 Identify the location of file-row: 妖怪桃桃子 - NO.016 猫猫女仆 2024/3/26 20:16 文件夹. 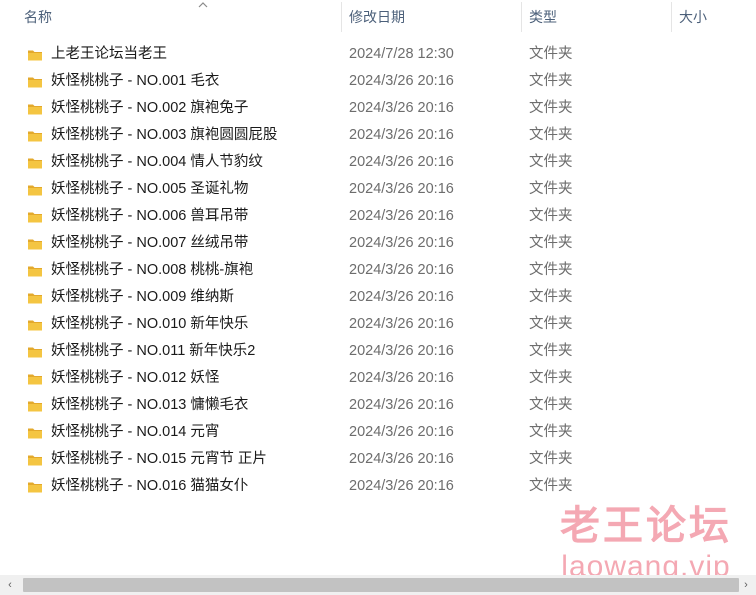
(378, 486).